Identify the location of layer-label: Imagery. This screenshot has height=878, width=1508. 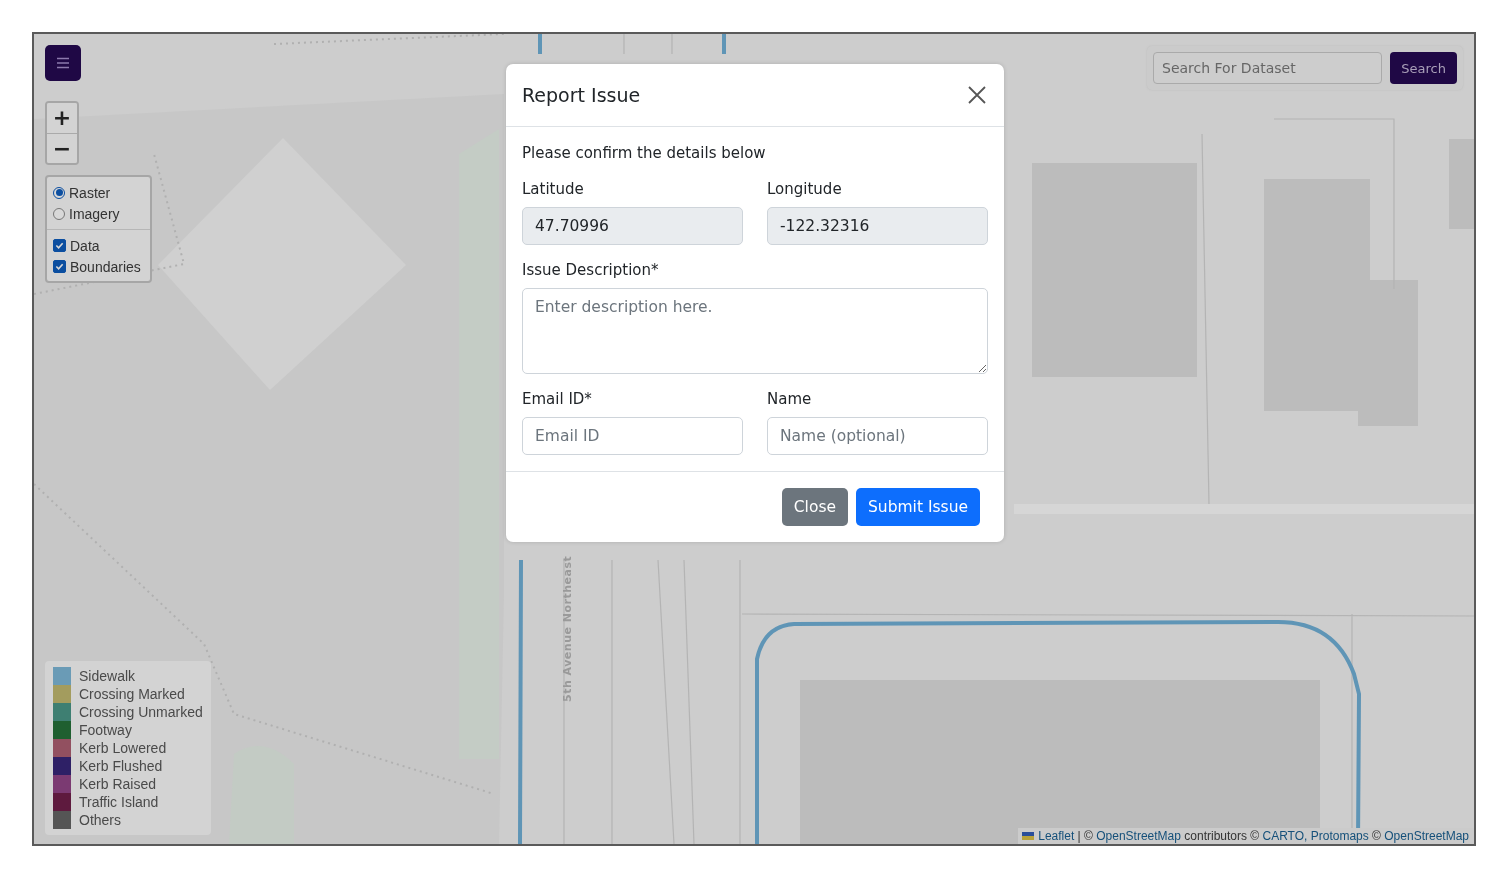
(94, 213).